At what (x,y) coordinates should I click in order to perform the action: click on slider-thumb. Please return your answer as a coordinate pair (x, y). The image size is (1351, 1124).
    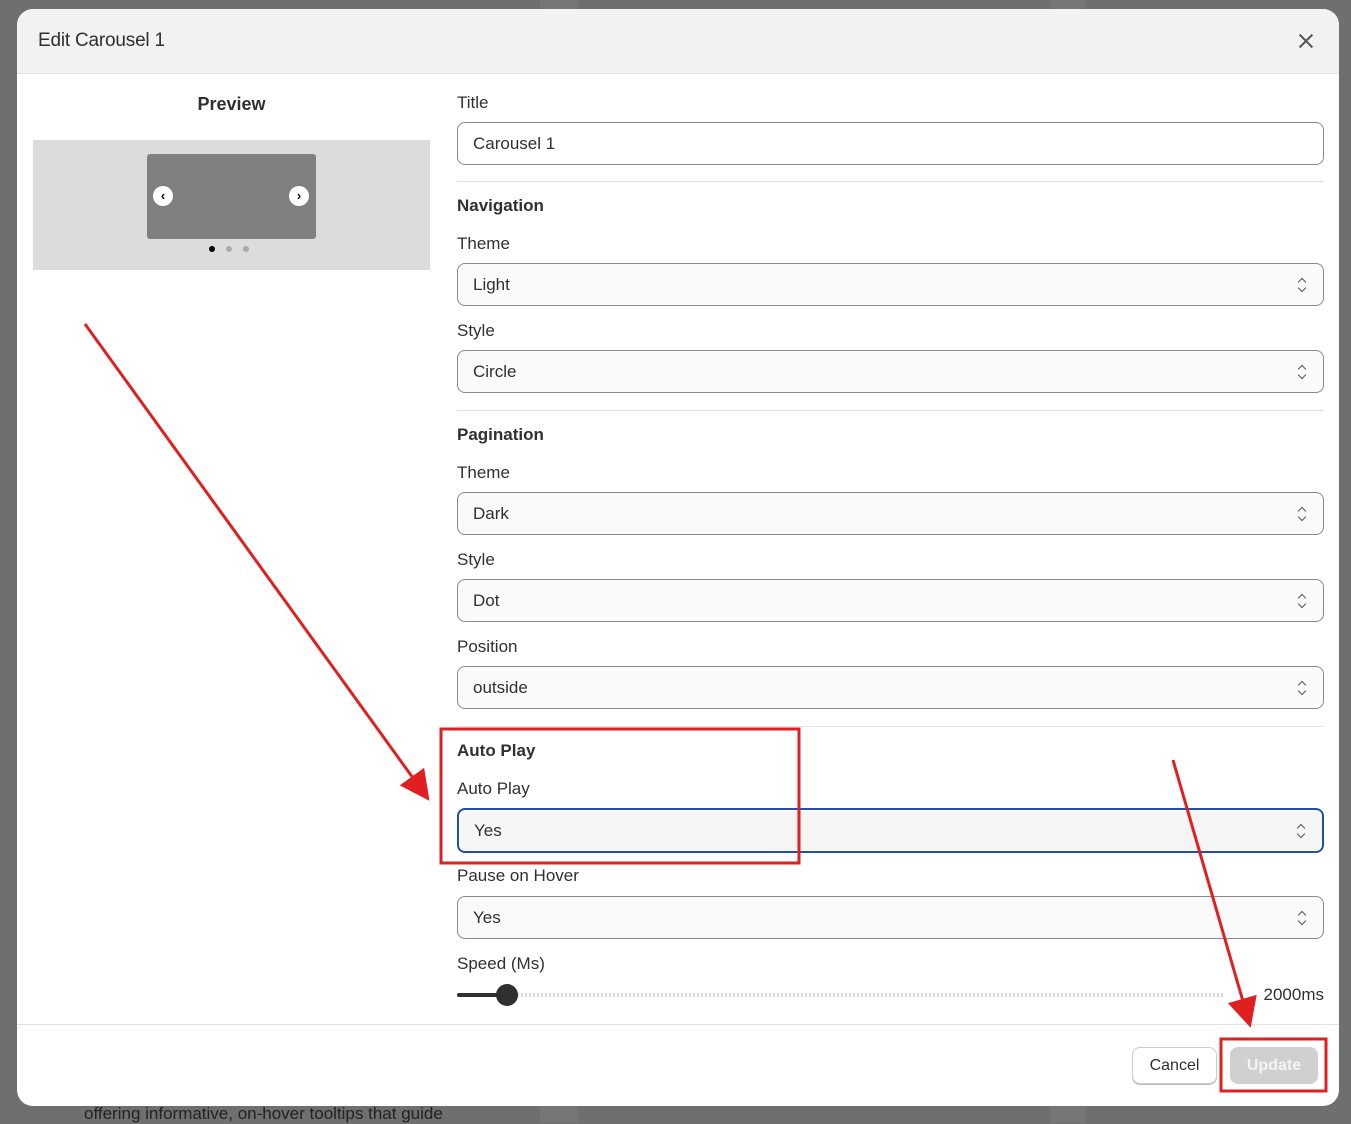
    Looking at the image, I should click on (506, 995).